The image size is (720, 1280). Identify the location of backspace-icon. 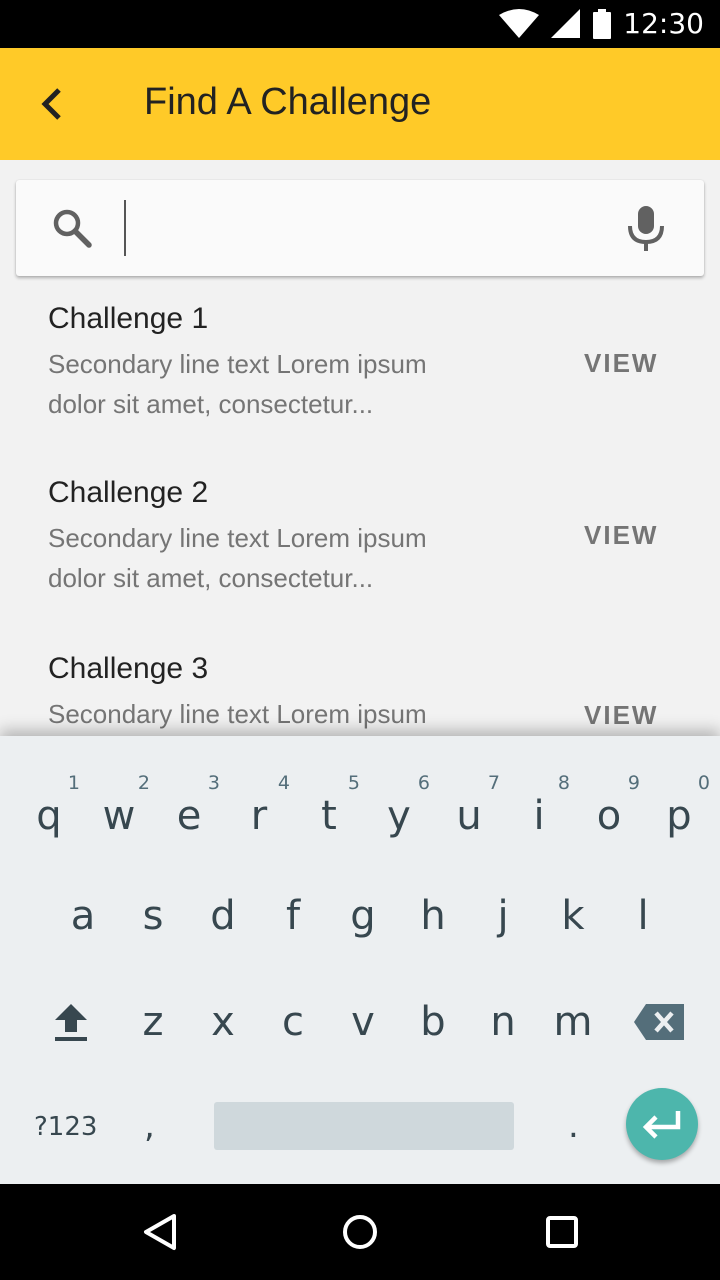
(659, 1022).